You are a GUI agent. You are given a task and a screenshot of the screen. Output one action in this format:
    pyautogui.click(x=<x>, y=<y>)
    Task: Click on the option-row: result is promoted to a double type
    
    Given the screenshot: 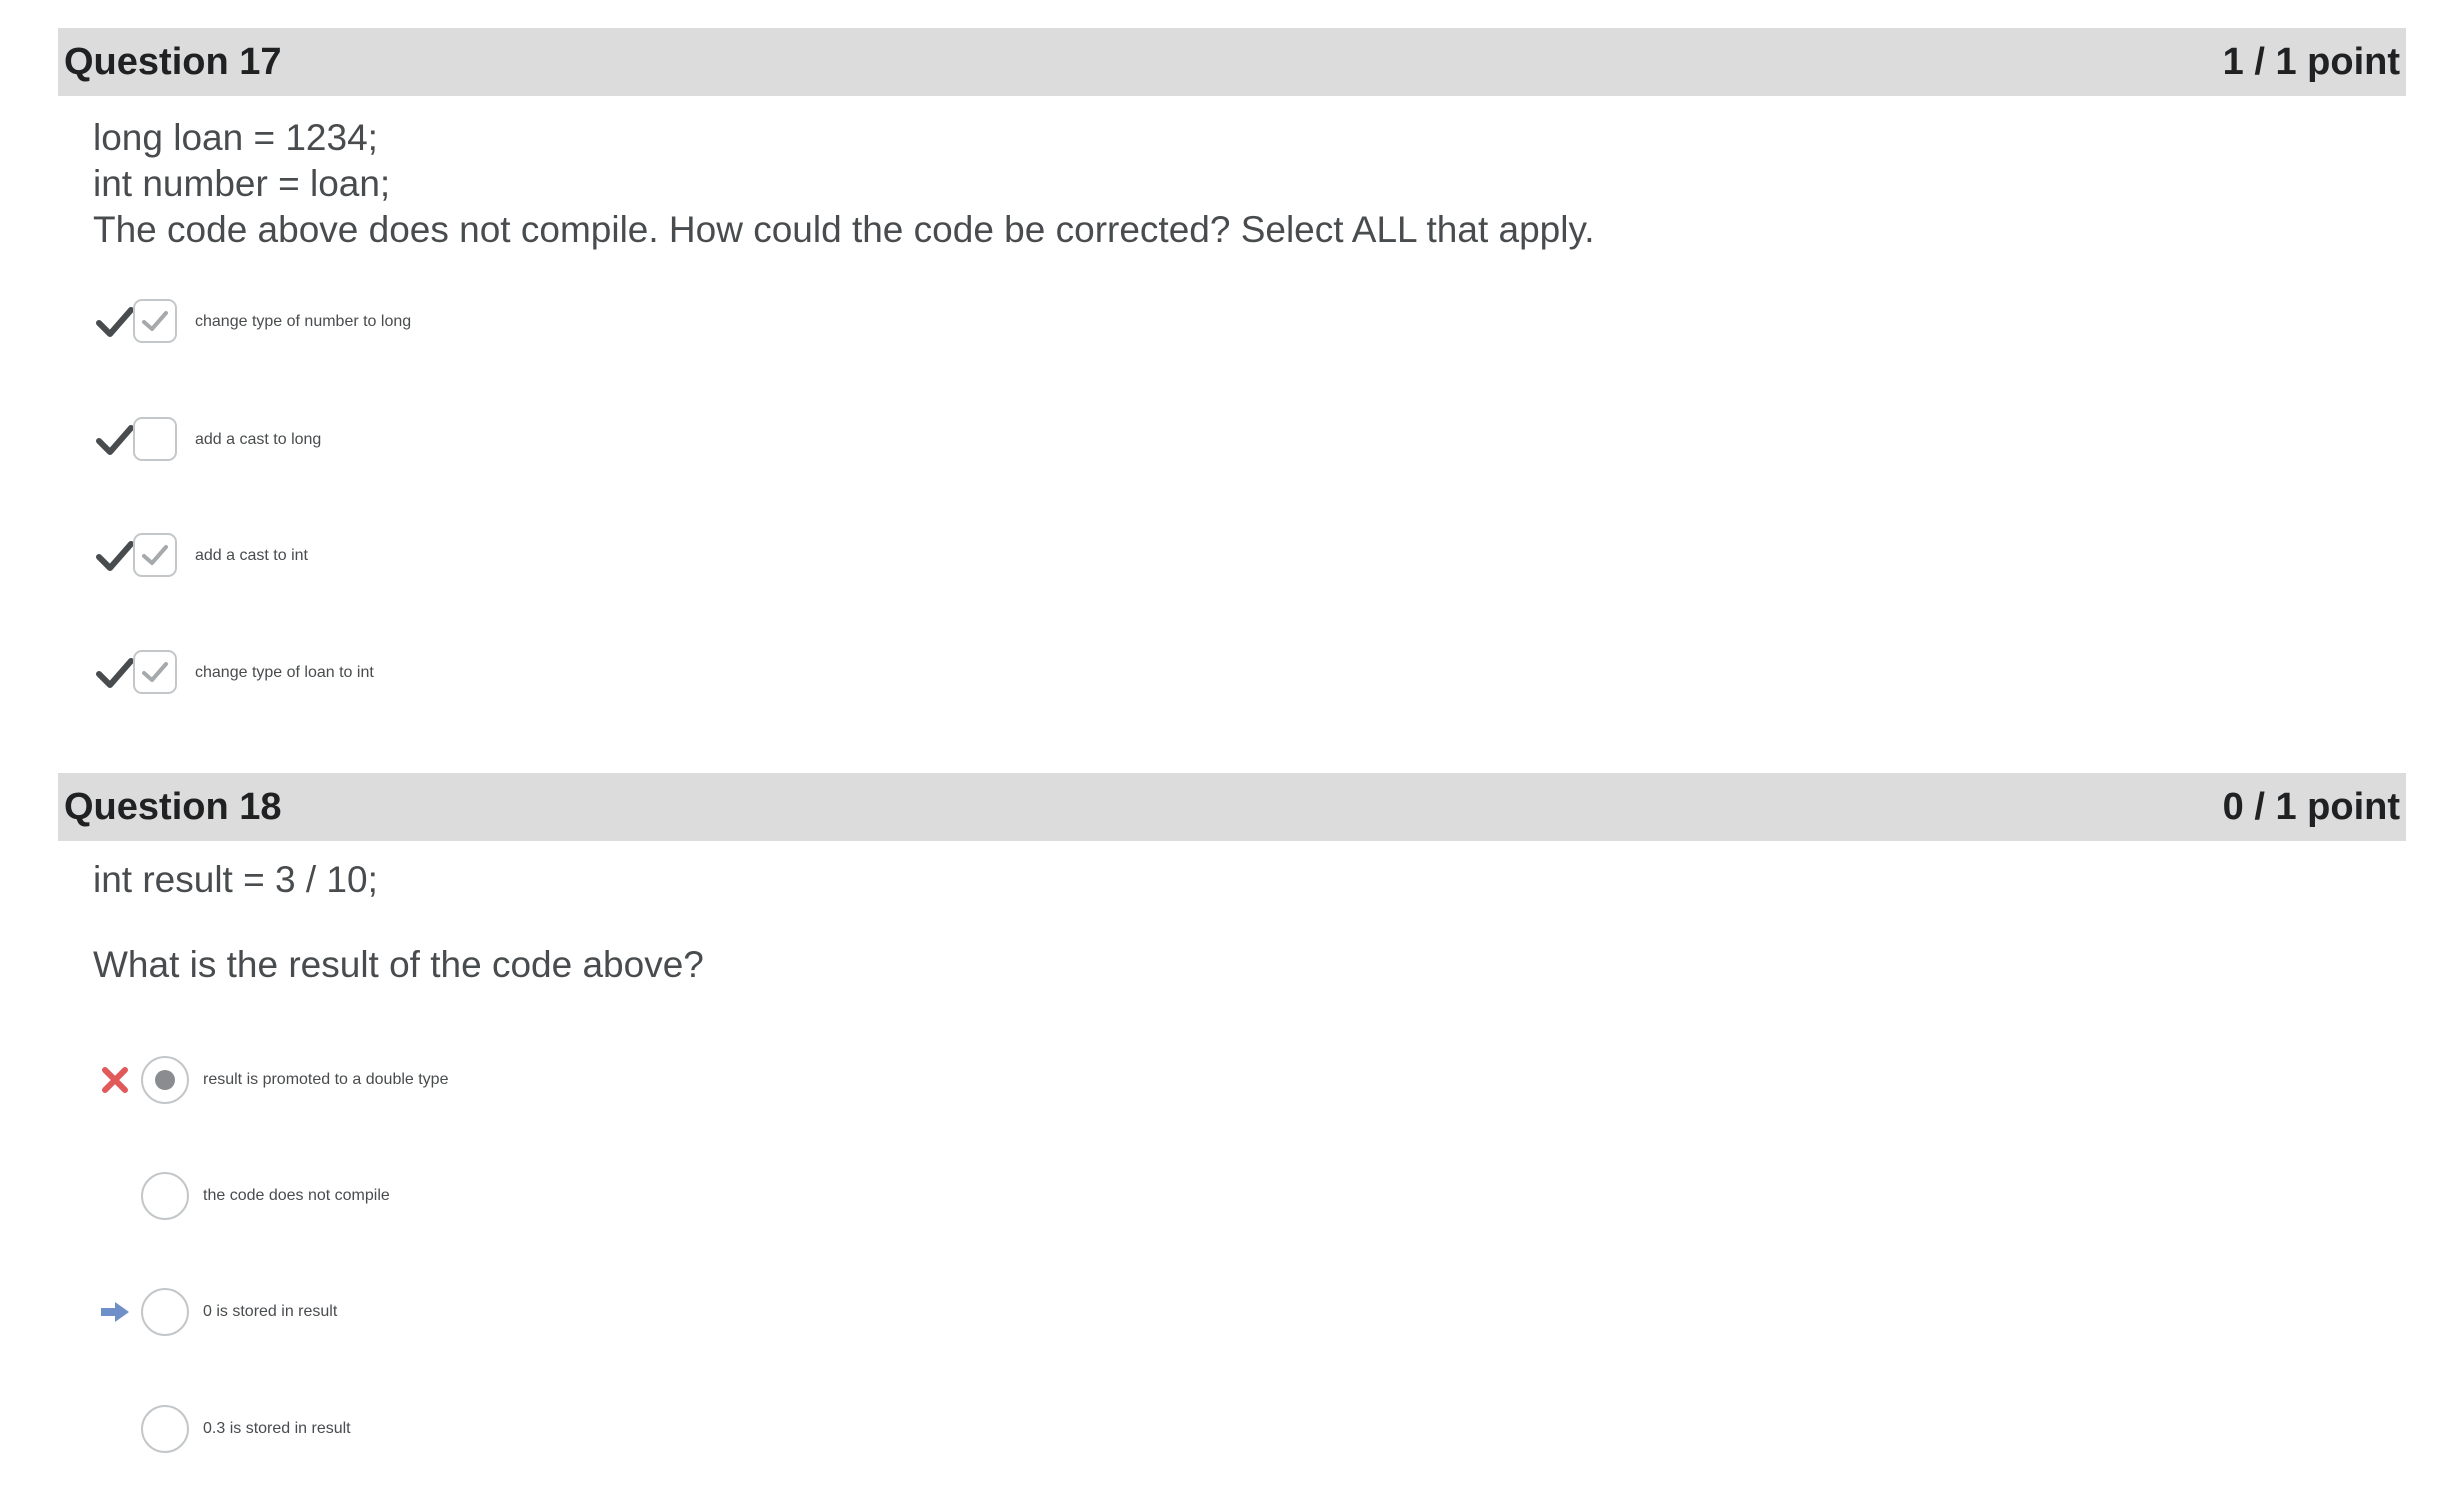 What is the action you would take?
    pyautogui.click(x=693, y=1080)
    